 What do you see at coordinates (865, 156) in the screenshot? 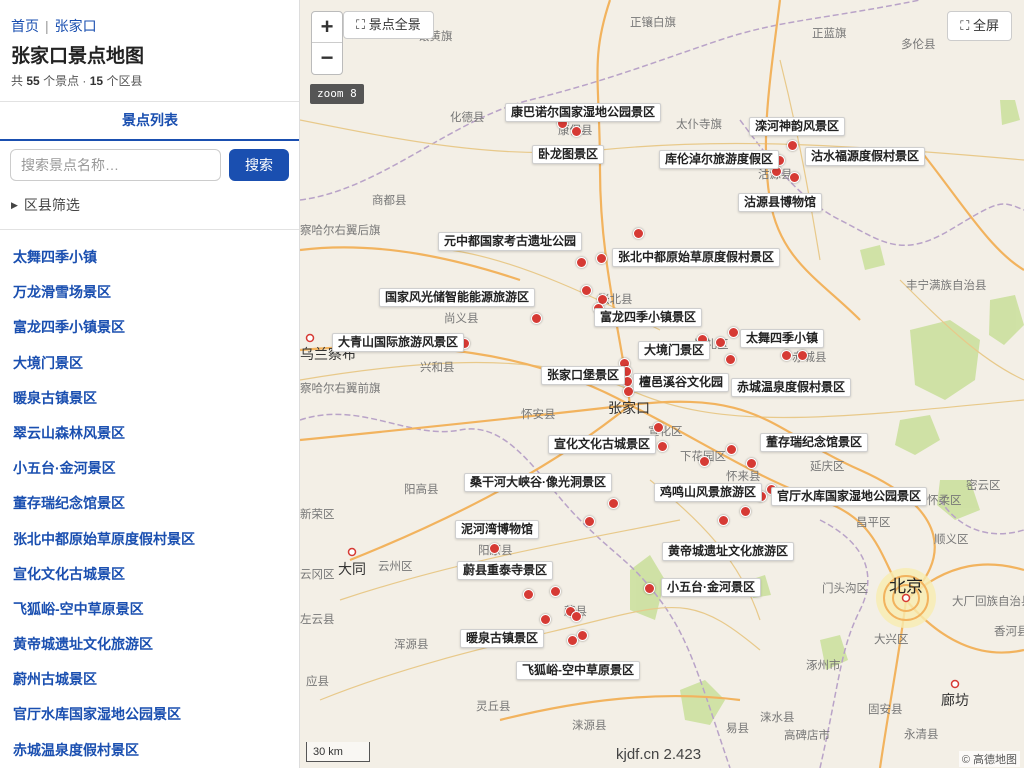
I see `poi-label: 沽水福源度假村景区` at bounding box center [865, 156].